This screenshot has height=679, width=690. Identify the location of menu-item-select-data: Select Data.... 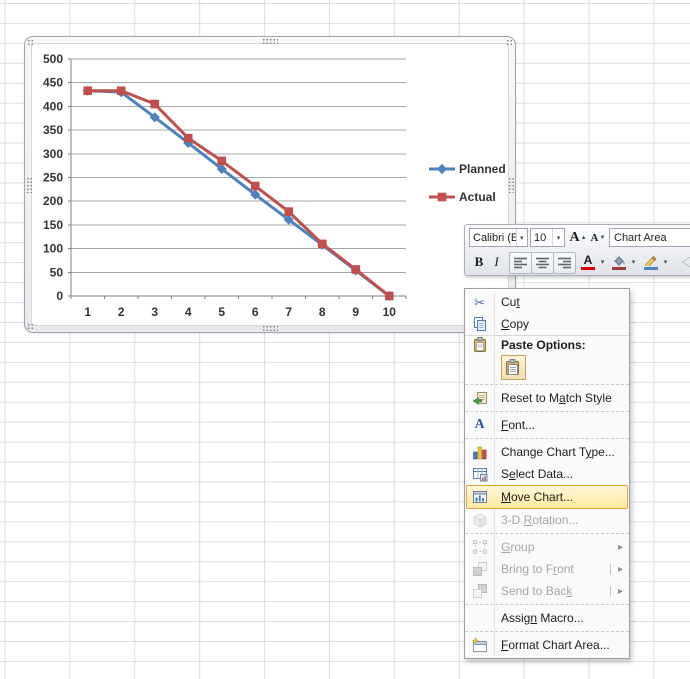
(547, 474).